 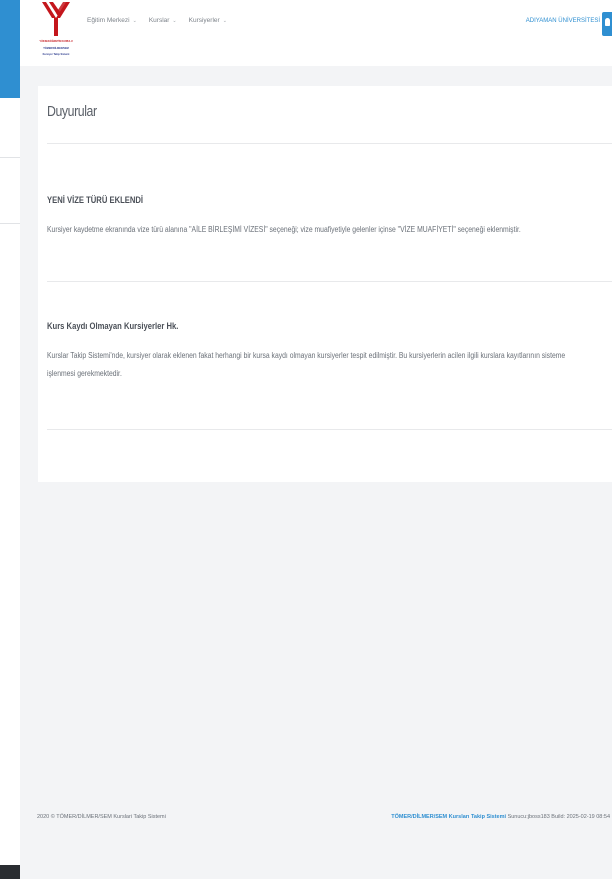 I want to click on nav-egitim-merkezi: Eğitim Merkezi ⌄, so click(x=112, y=20).